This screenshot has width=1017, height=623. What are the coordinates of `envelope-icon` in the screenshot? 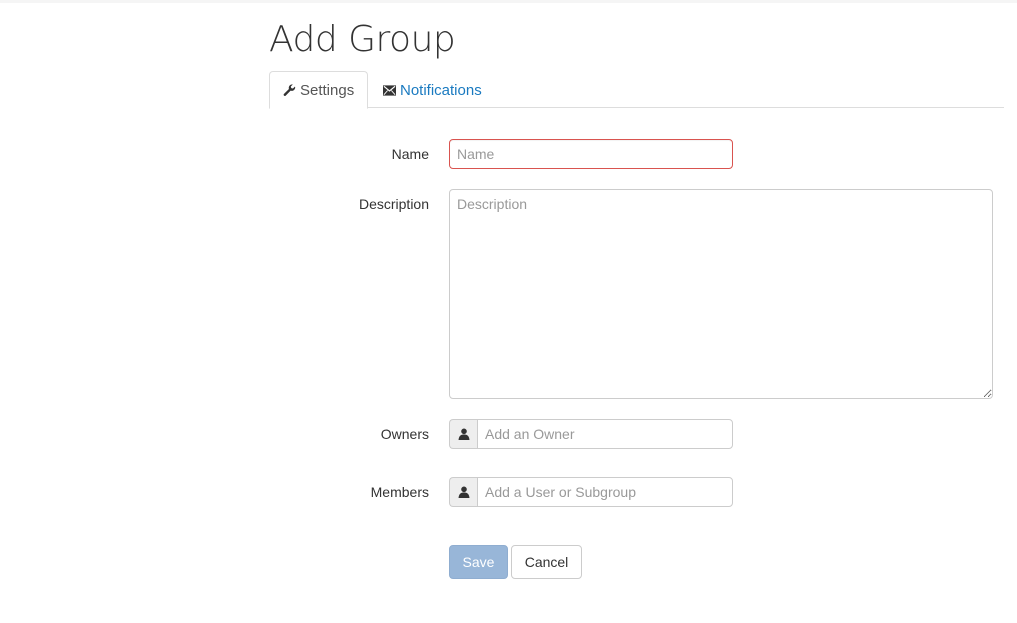 It's located at (389, 90).